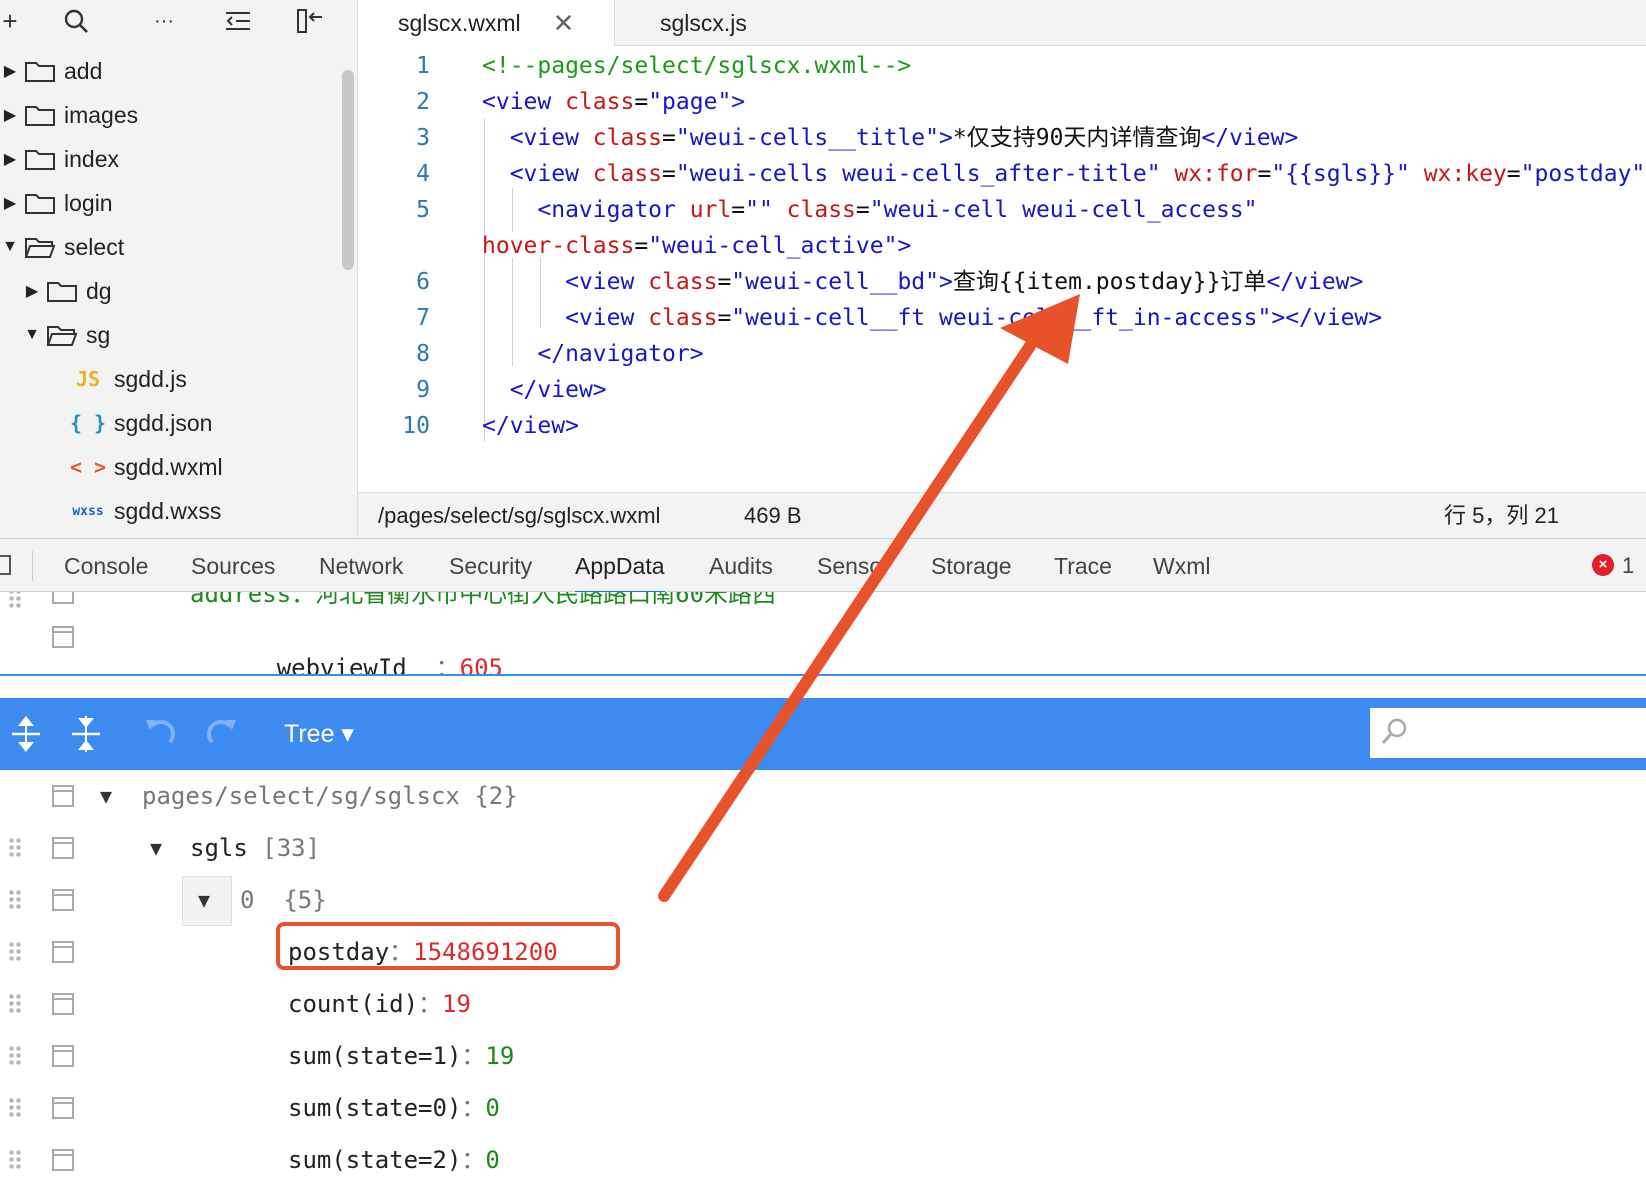 This screenshot has height=1186, width=1646. What do you see at coordinates (1603, 565) in the screenshot?
I see `error-icon: ×` at bounding box center [1603, 565].